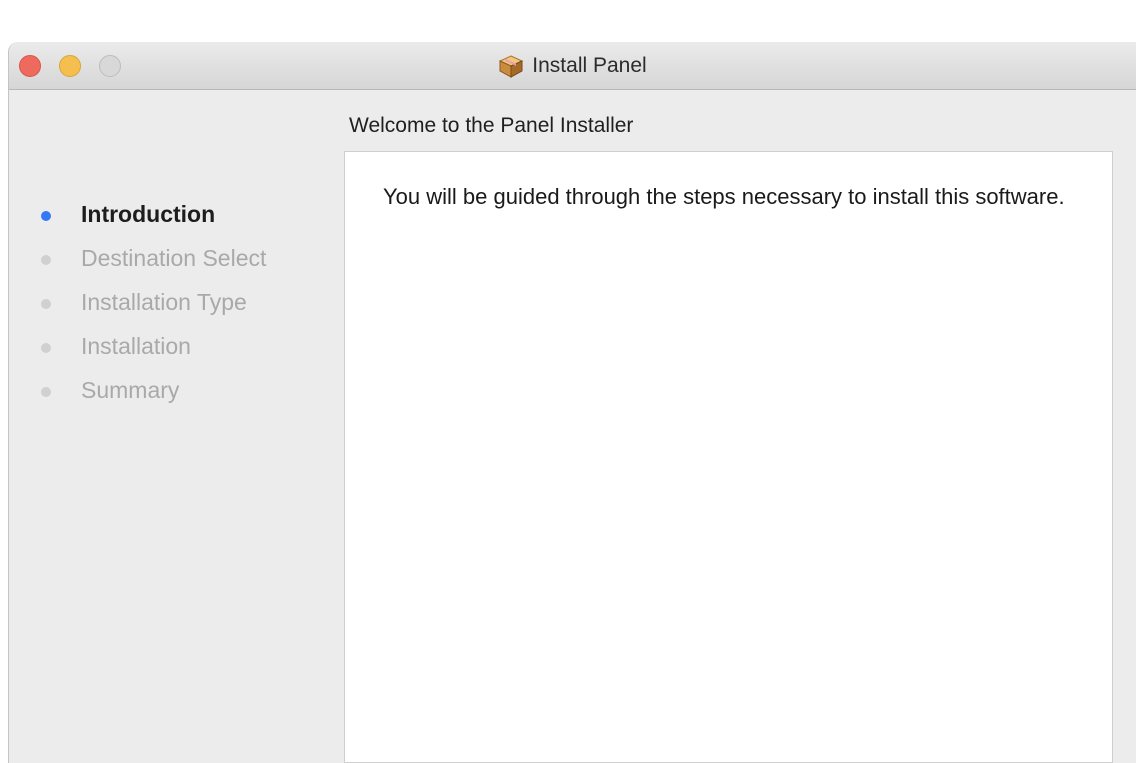 The image size is (1136, 763). Describe the element at coordinates (136, 345) in the screenshot. I see `step-label: Installation` at that location.